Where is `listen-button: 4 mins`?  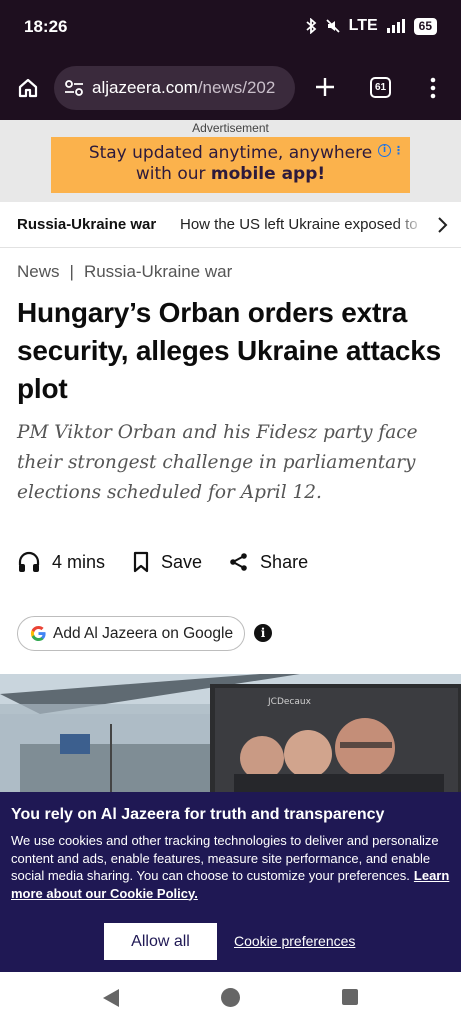 listen-button: 4 mins is located at coordinates (61, 562).